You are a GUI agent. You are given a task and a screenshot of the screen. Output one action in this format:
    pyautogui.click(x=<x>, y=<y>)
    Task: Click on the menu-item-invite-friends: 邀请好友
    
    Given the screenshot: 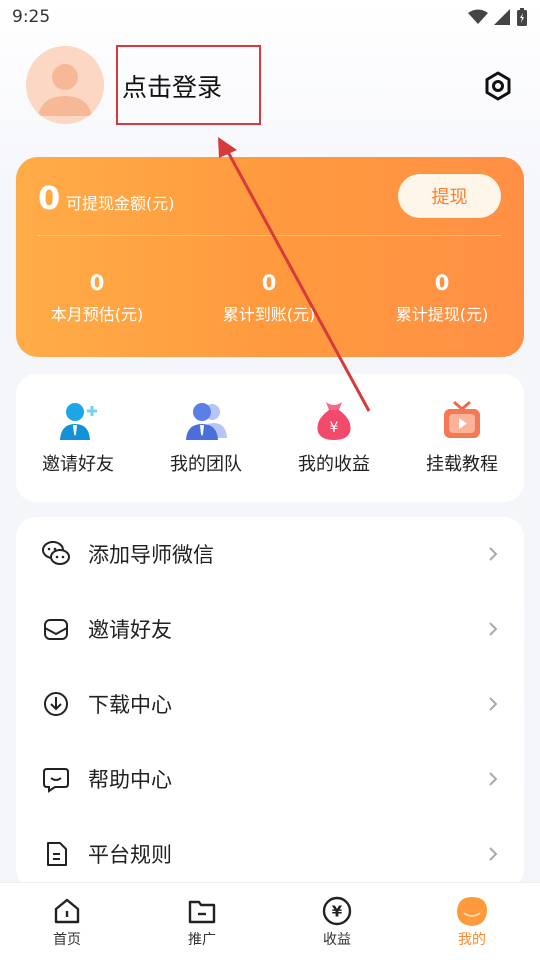 What is the action you would take?
    pyautogui.click(x=270, y=629)
    